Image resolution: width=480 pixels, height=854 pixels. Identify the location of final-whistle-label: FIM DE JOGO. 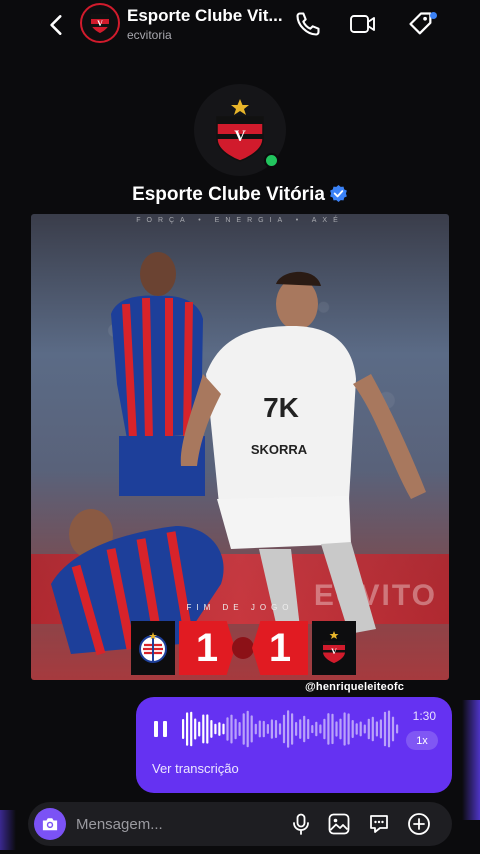
(240, 607).